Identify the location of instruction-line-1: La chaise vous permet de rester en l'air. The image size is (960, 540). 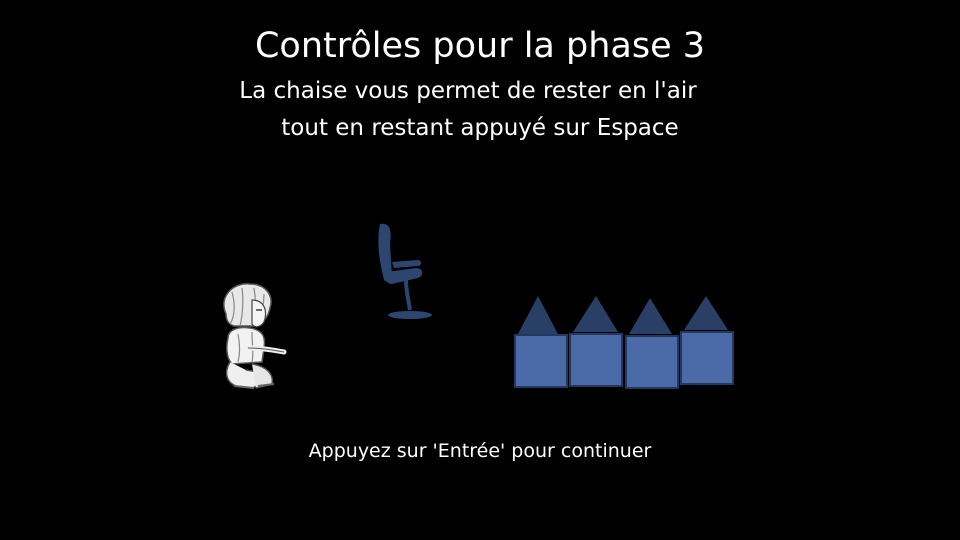
(468, 91).